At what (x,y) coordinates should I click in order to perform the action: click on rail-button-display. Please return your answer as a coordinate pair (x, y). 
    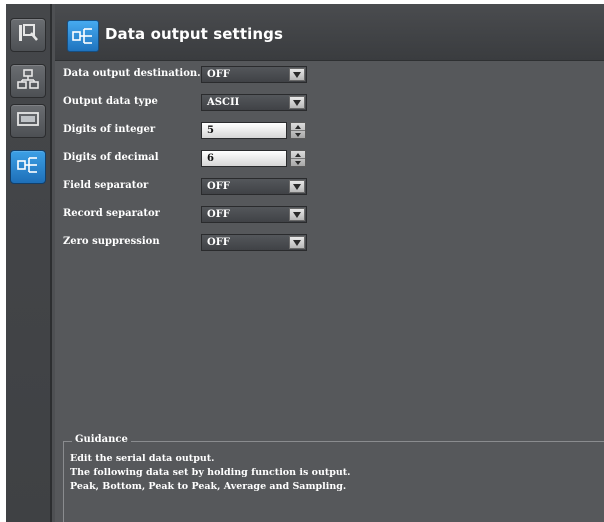
    Looking at the image, I should click on (28, 121).